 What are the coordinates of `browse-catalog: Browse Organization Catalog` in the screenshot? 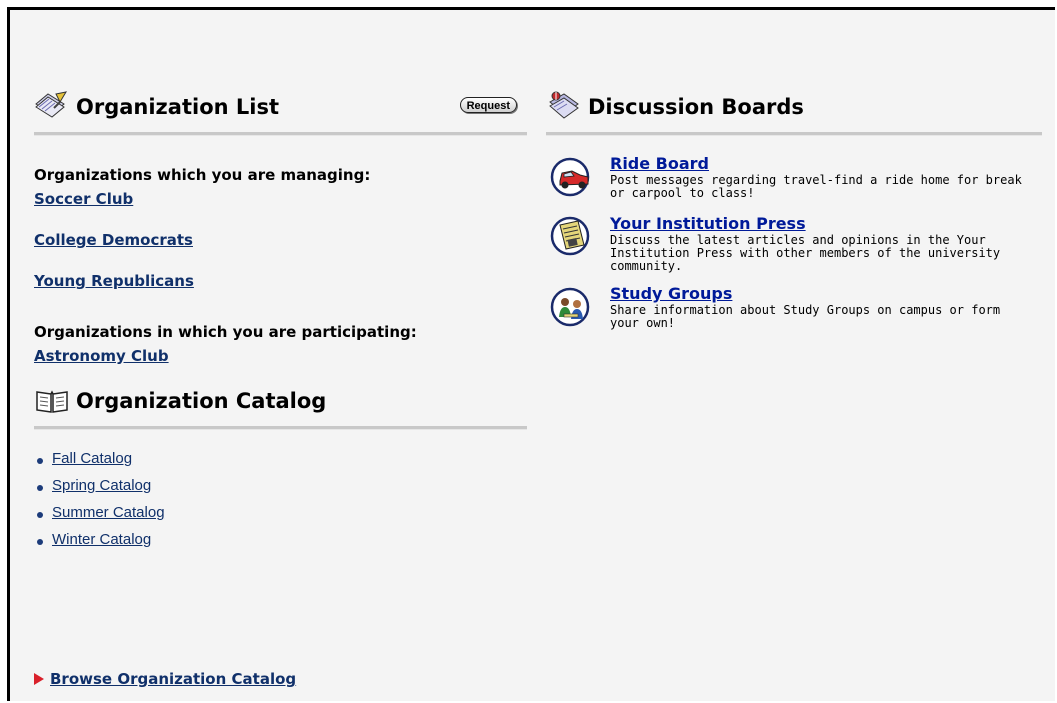 It's located at (165, 679).